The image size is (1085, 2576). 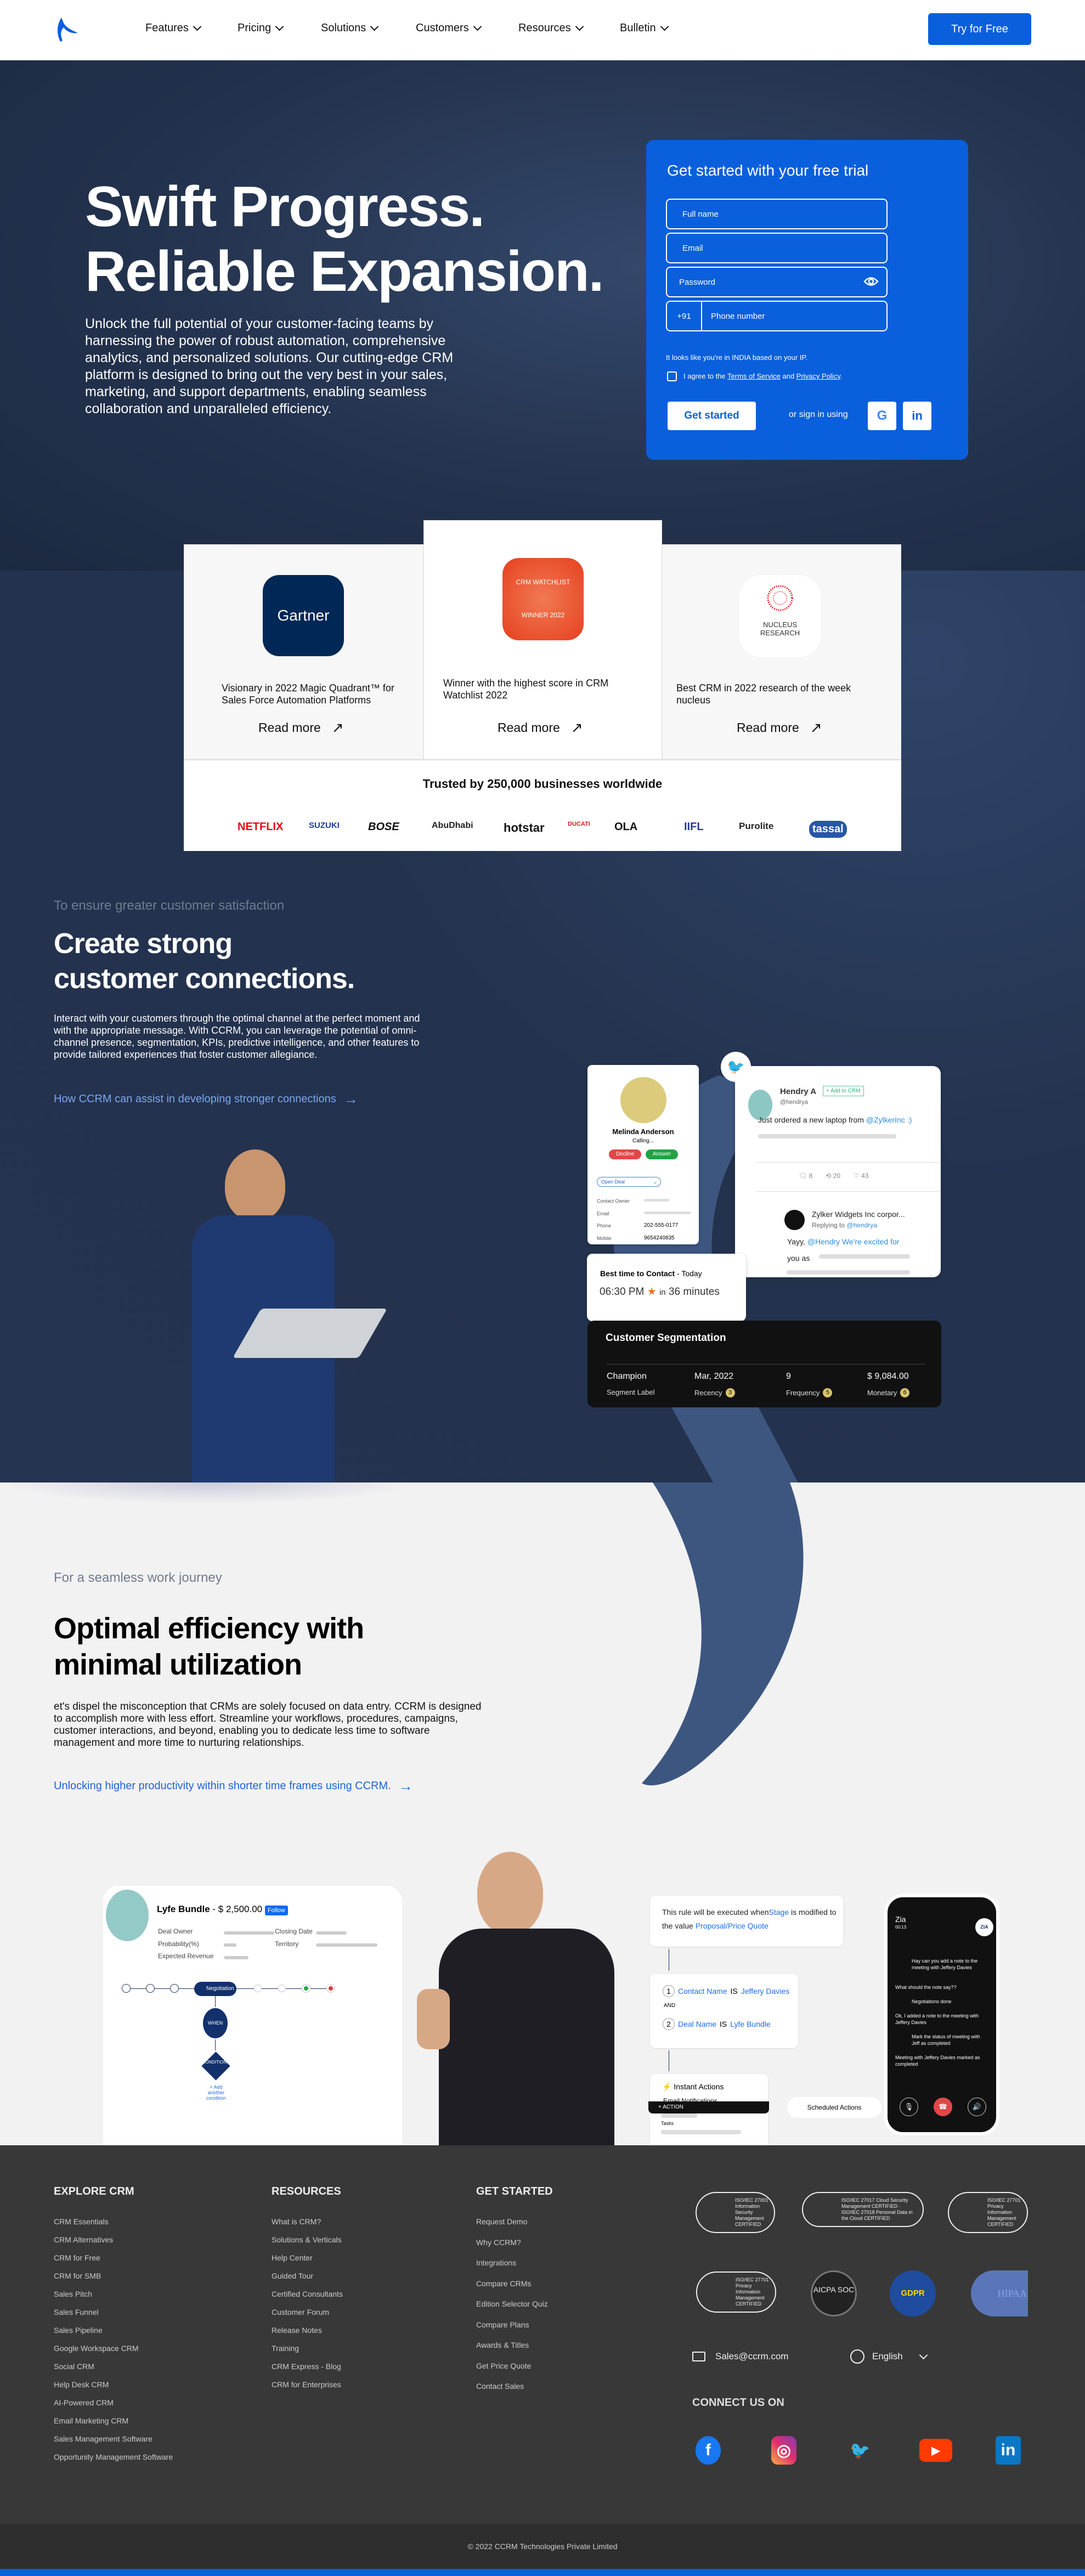 What do you see at coordinates (261, 29) in the screenshot?
I see `nav-pricing: Pricing` at bounding box center [261, 29].